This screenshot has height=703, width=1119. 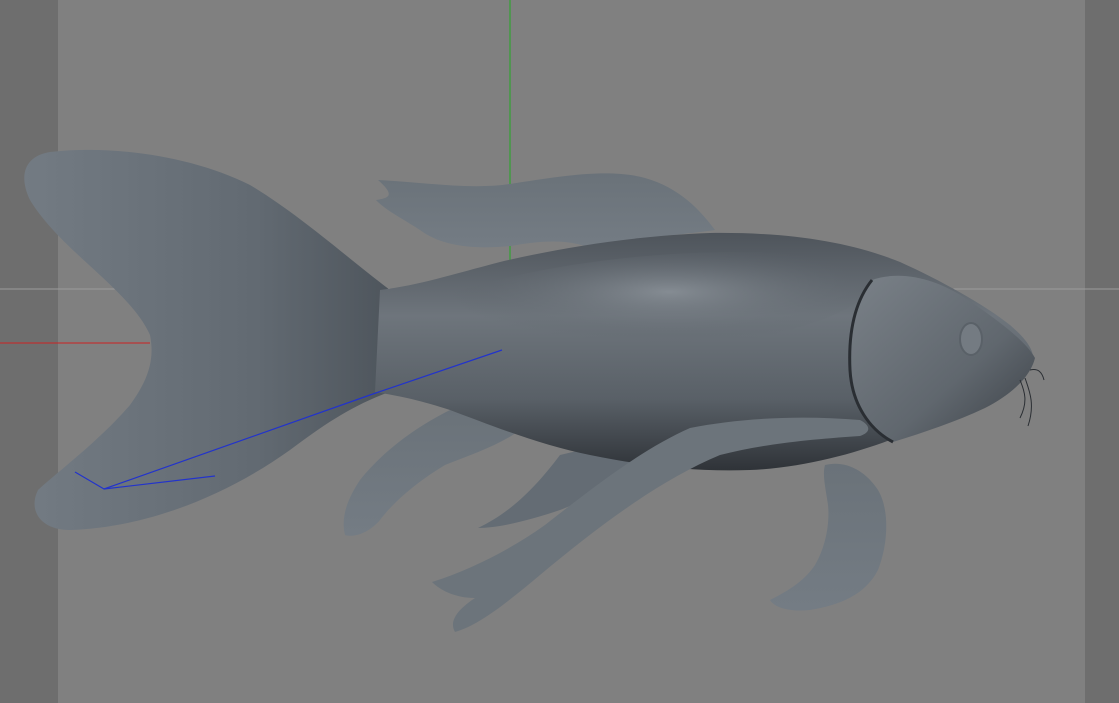 I want to click on pectoral-fin, so click(x=828, y=537).